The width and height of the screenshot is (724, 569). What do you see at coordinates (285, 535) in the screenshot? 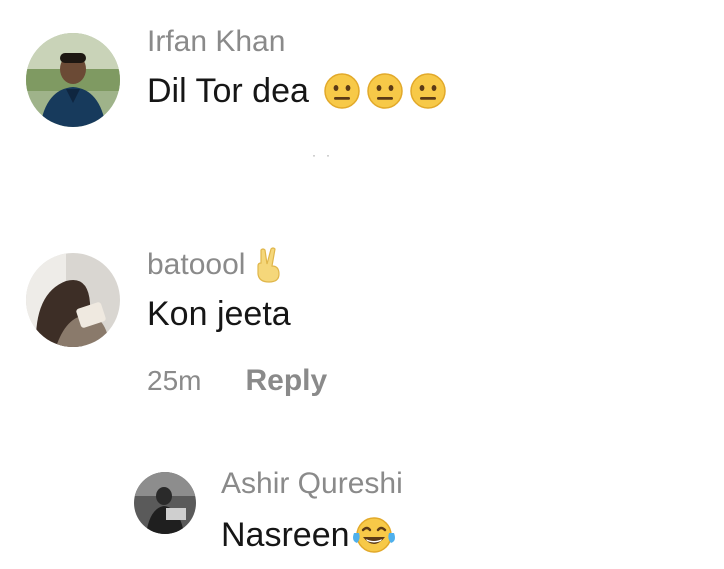
I see `reply-body: Nasreen` at bounding box center [285, 535].